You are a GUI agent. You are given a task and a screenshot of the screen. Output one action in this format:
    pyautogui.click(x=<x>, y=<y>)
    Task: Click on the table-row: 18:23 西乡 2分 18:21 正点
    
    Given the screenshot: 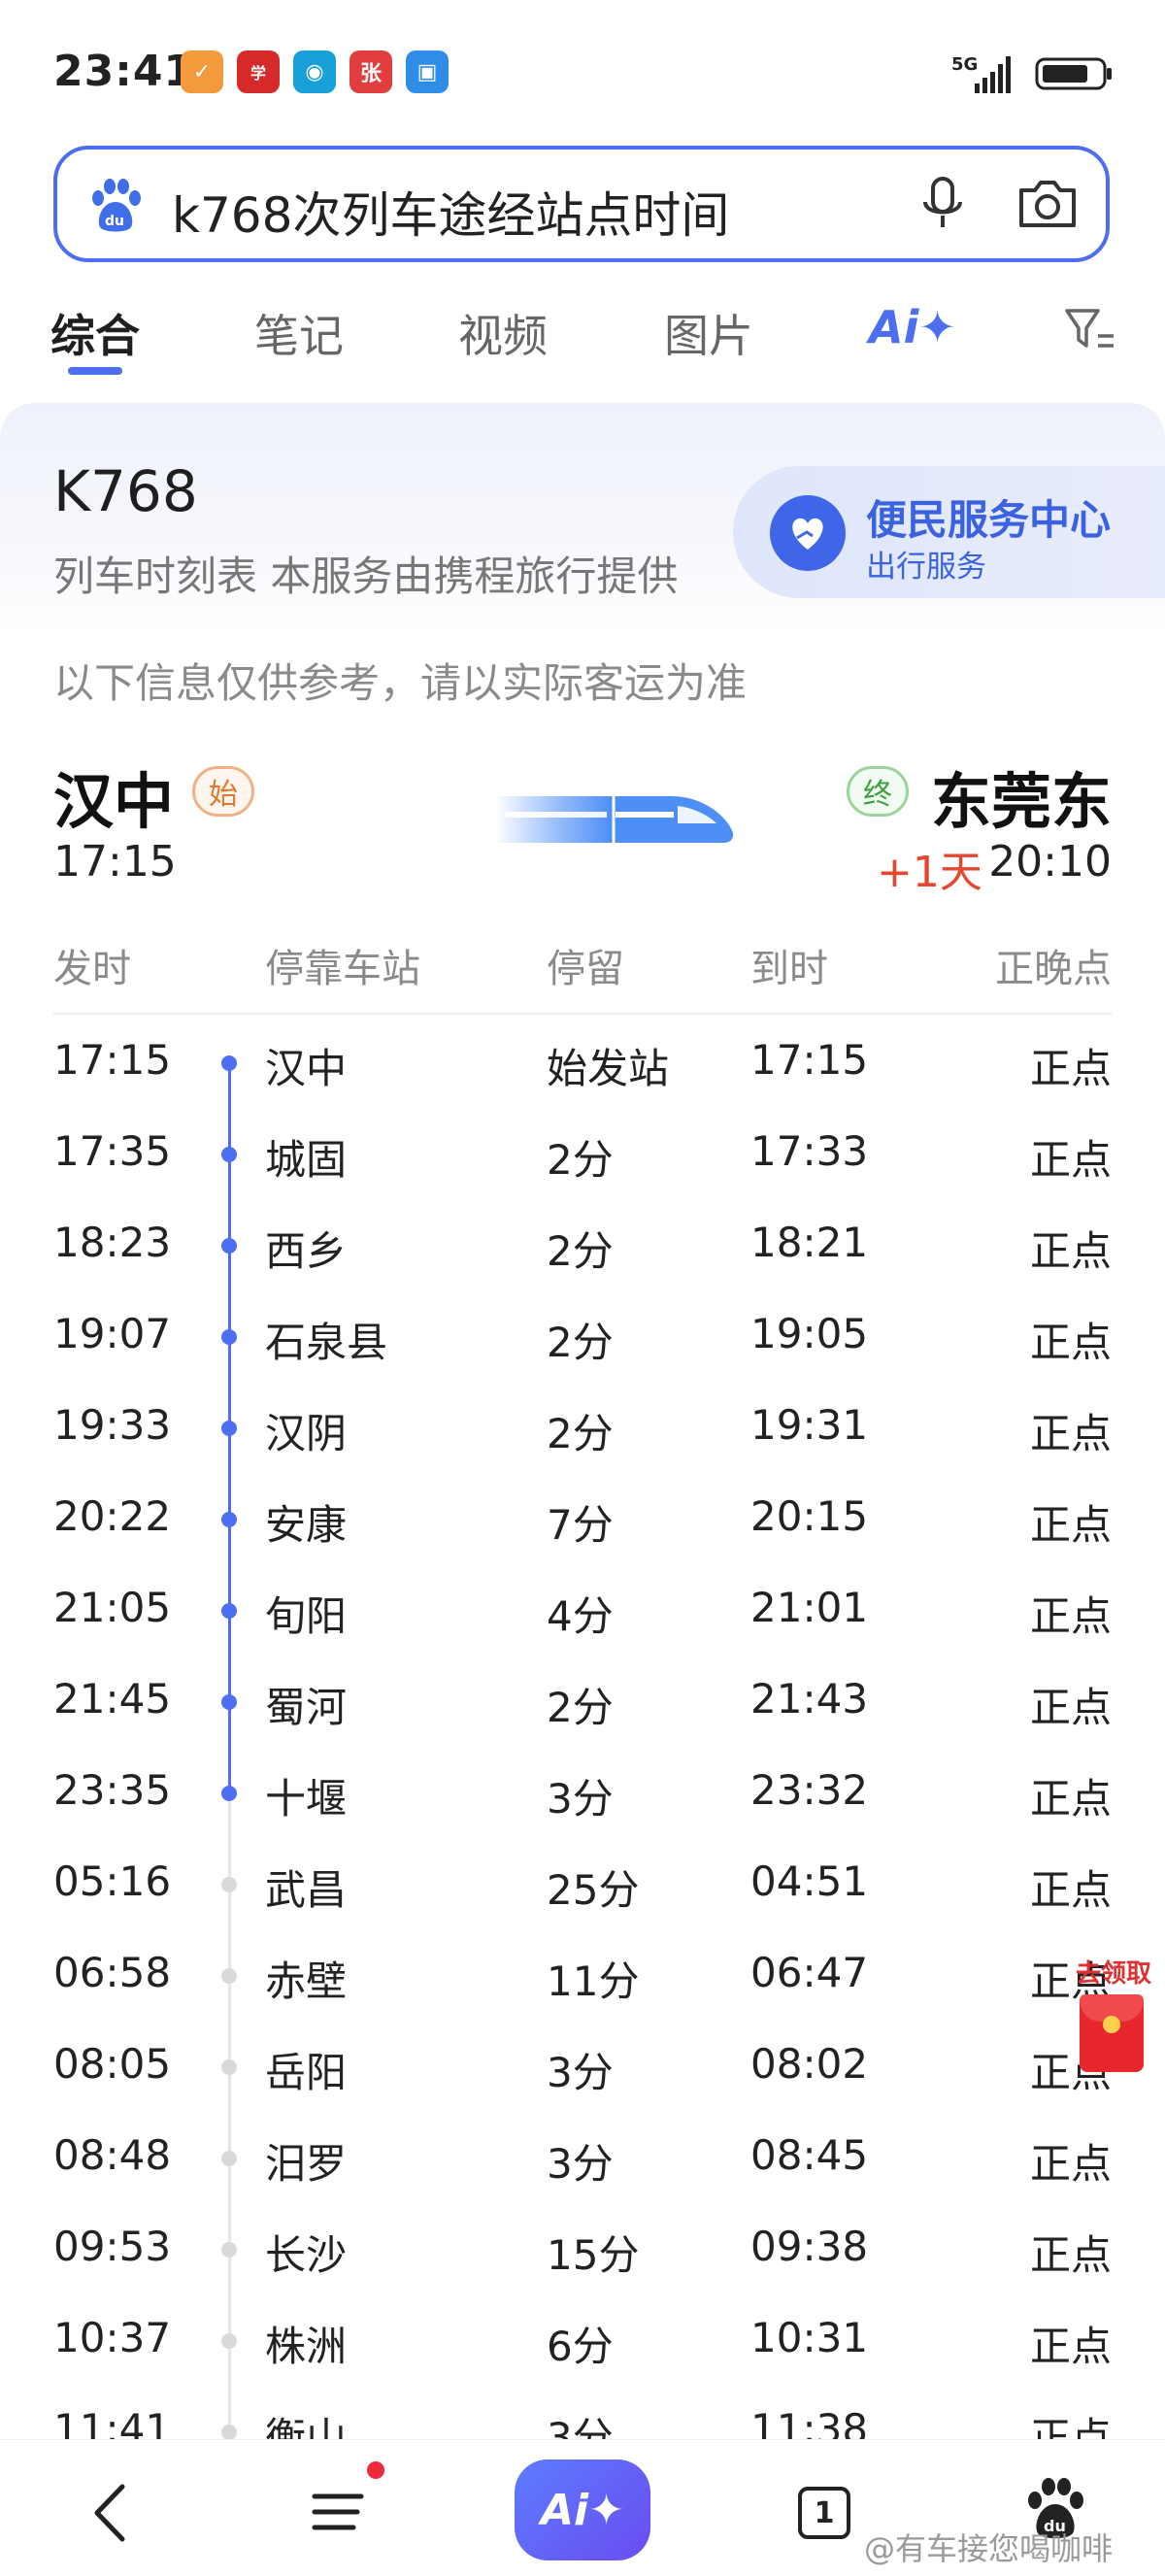 What is the action you would take?
    pyautogui.click(x=582, y=1243)
    